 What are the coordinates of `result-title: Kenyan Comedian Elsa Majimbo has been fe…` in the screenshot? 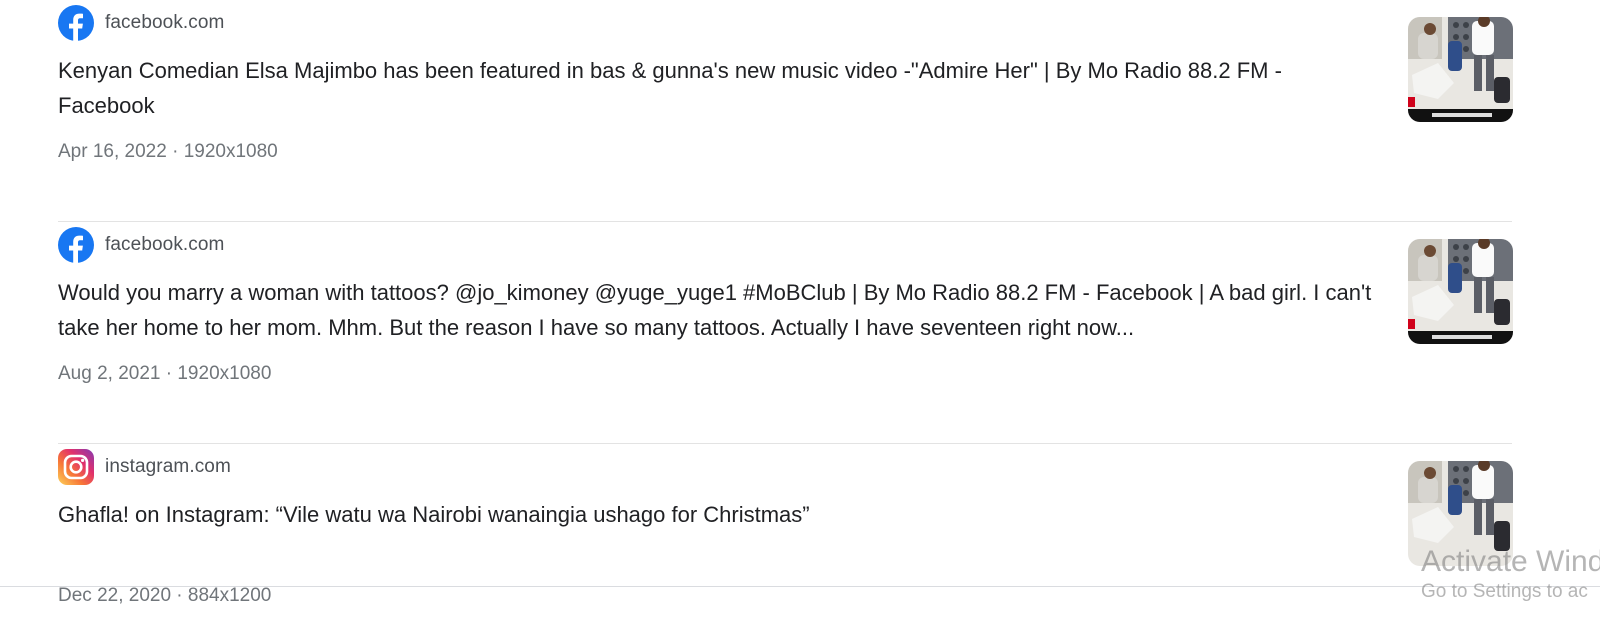 It's located at (720, 88).